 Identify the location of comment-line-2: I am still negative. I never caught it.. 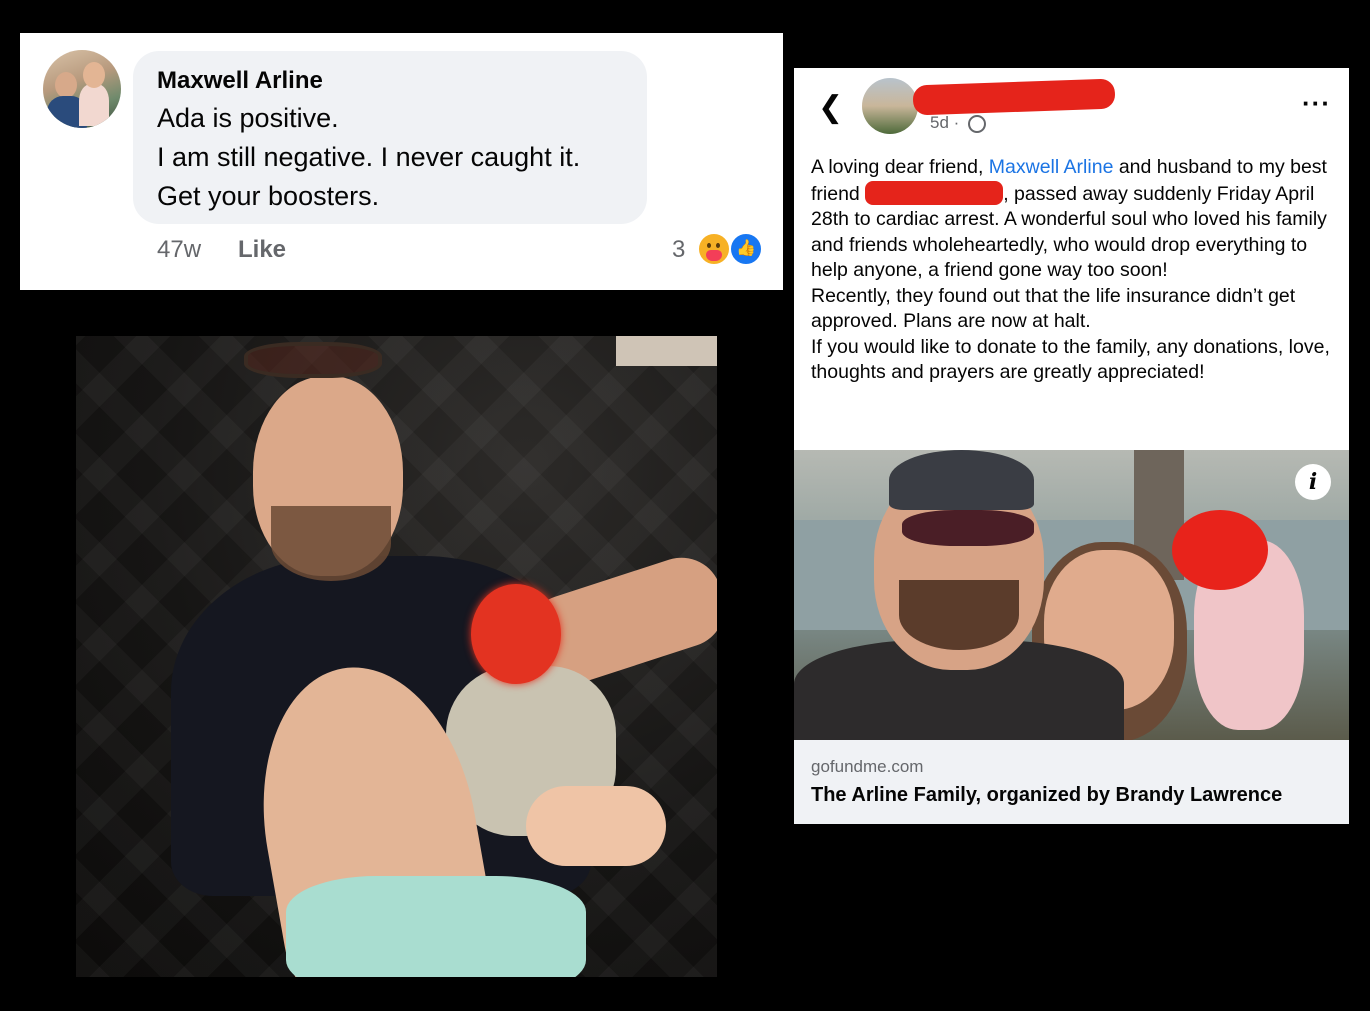
(369, 157).